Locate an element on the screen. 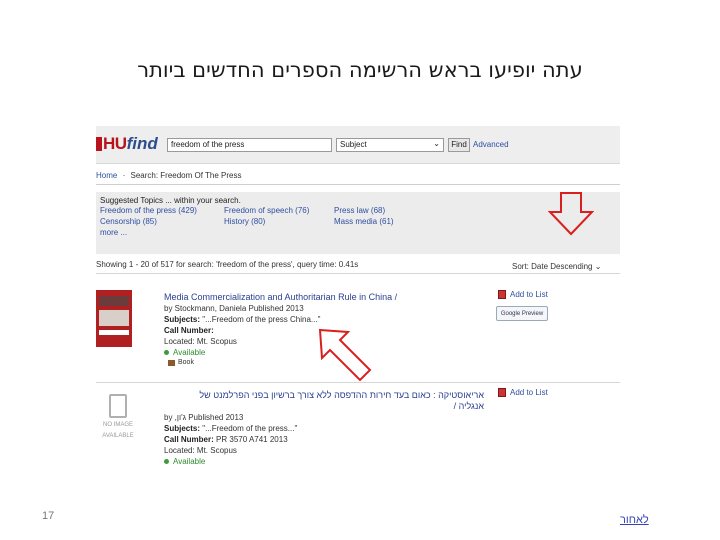  topic-link: Censorship (85) is located at coordinates (162, 222).